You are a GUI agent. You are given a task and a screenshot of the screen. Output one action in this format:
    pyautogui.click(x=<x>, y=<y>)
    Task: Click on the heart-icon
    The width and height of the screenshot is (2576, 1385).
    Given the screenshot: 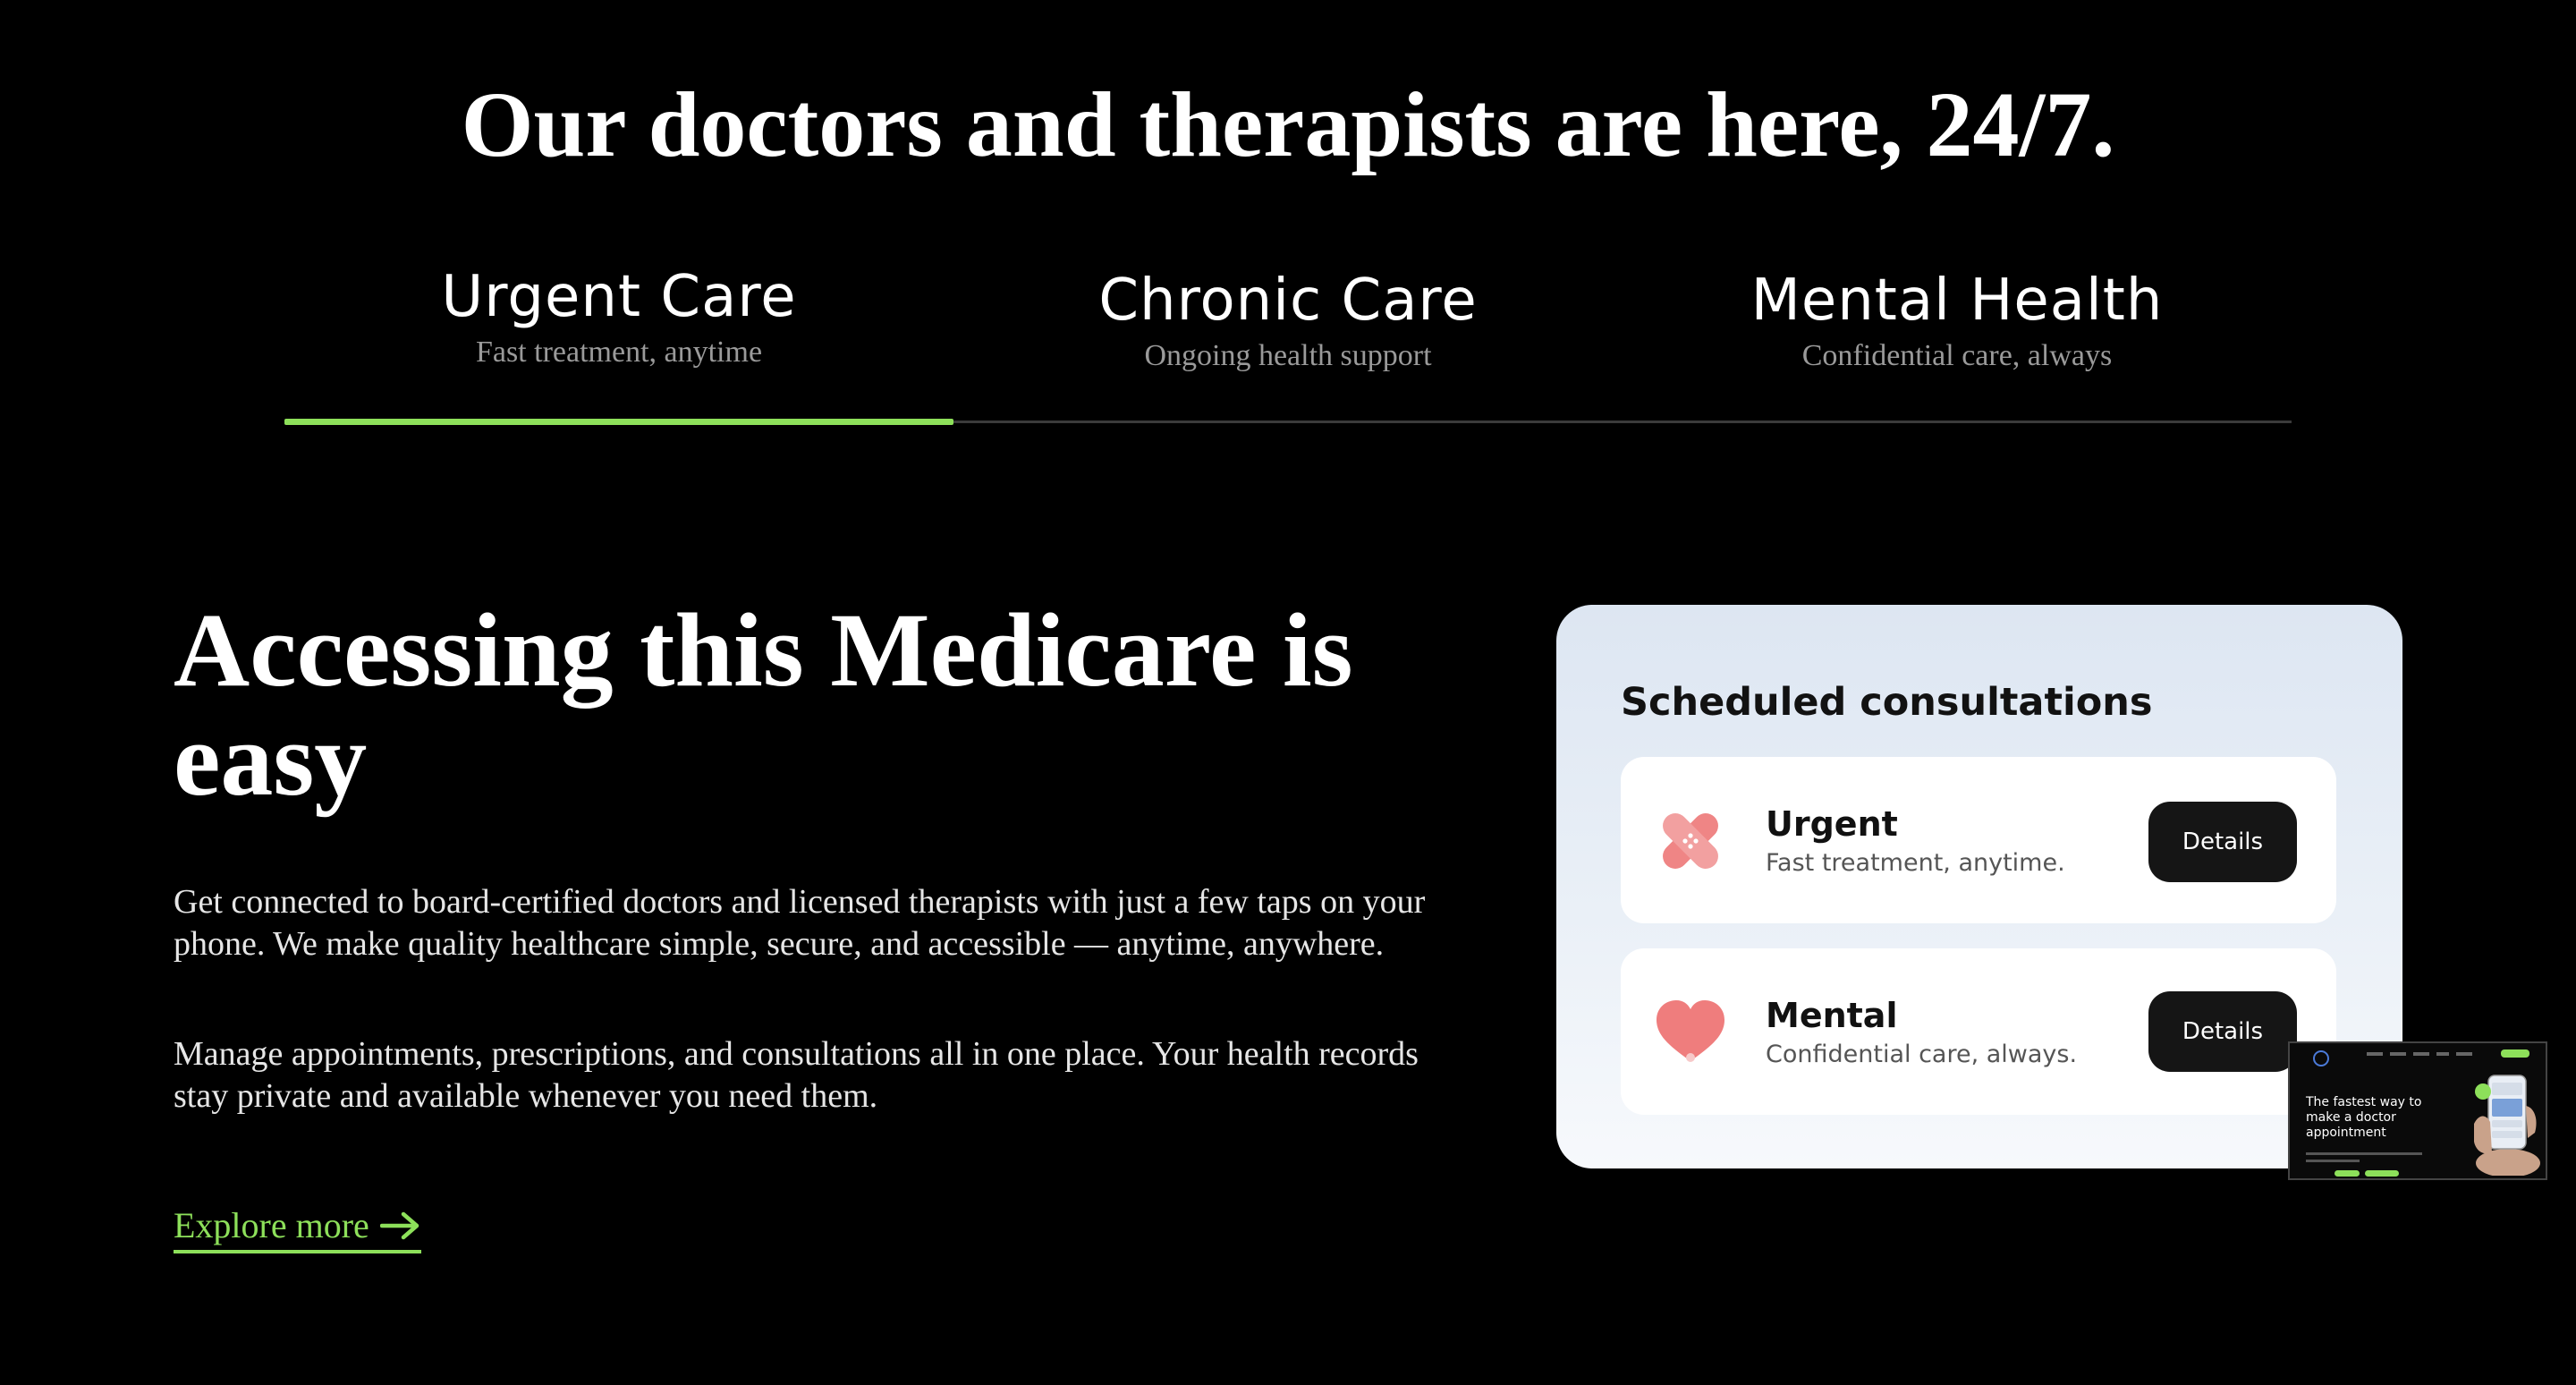 What is the action you would take?
    pyautogui.click(x=1690, y=1031)
    